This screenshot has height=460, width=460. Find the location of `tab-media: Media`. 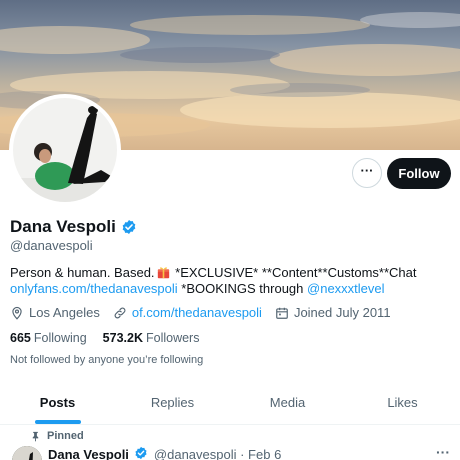

tab-media: Media is located at coordinates (287, 402).